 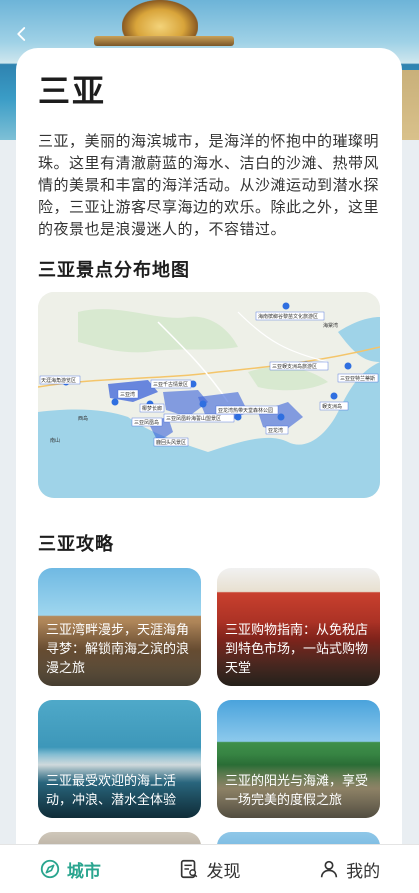 What do you see at coordinates (114, 270) in the screenshot?
I see `map-section-title: 三亚景点分布地图` at bounding box center [114, 270].